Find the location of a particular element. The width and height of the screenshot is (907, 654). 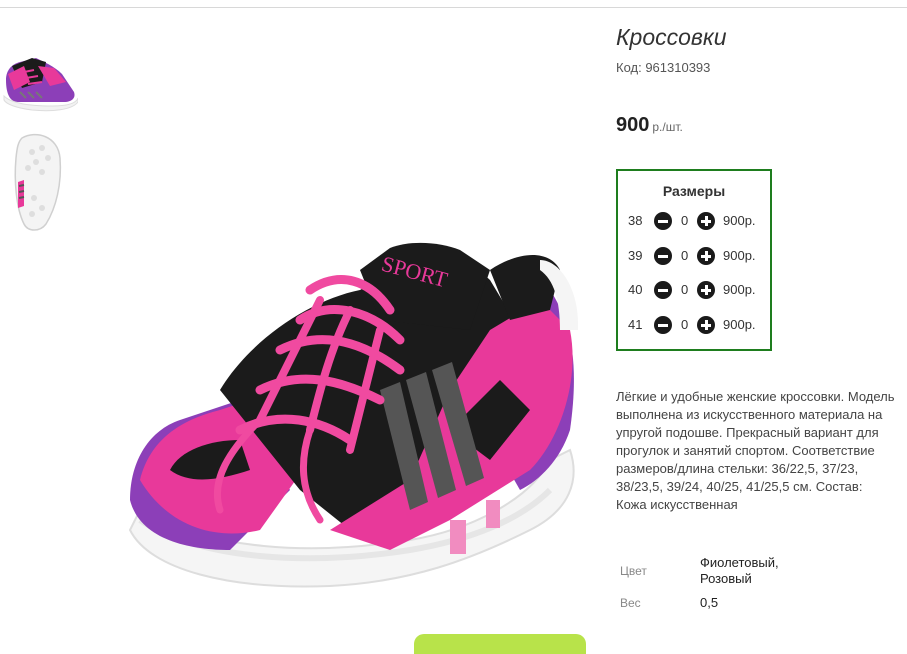

sizes-title: Размеры is located at coordinates (694, 191).